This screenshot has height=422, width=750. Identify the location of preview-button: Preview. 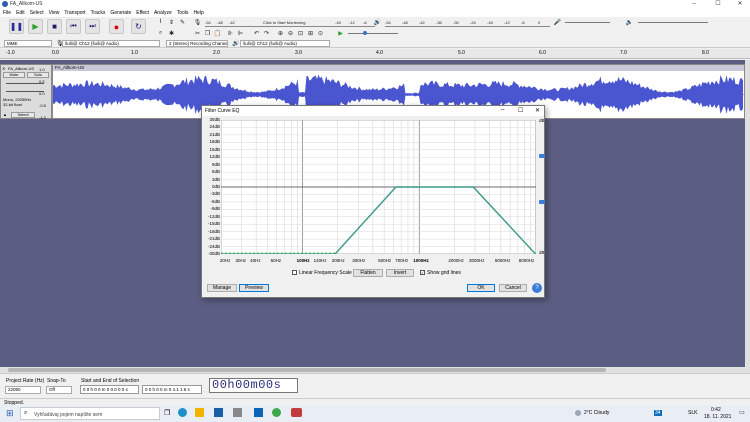
(254, 288).